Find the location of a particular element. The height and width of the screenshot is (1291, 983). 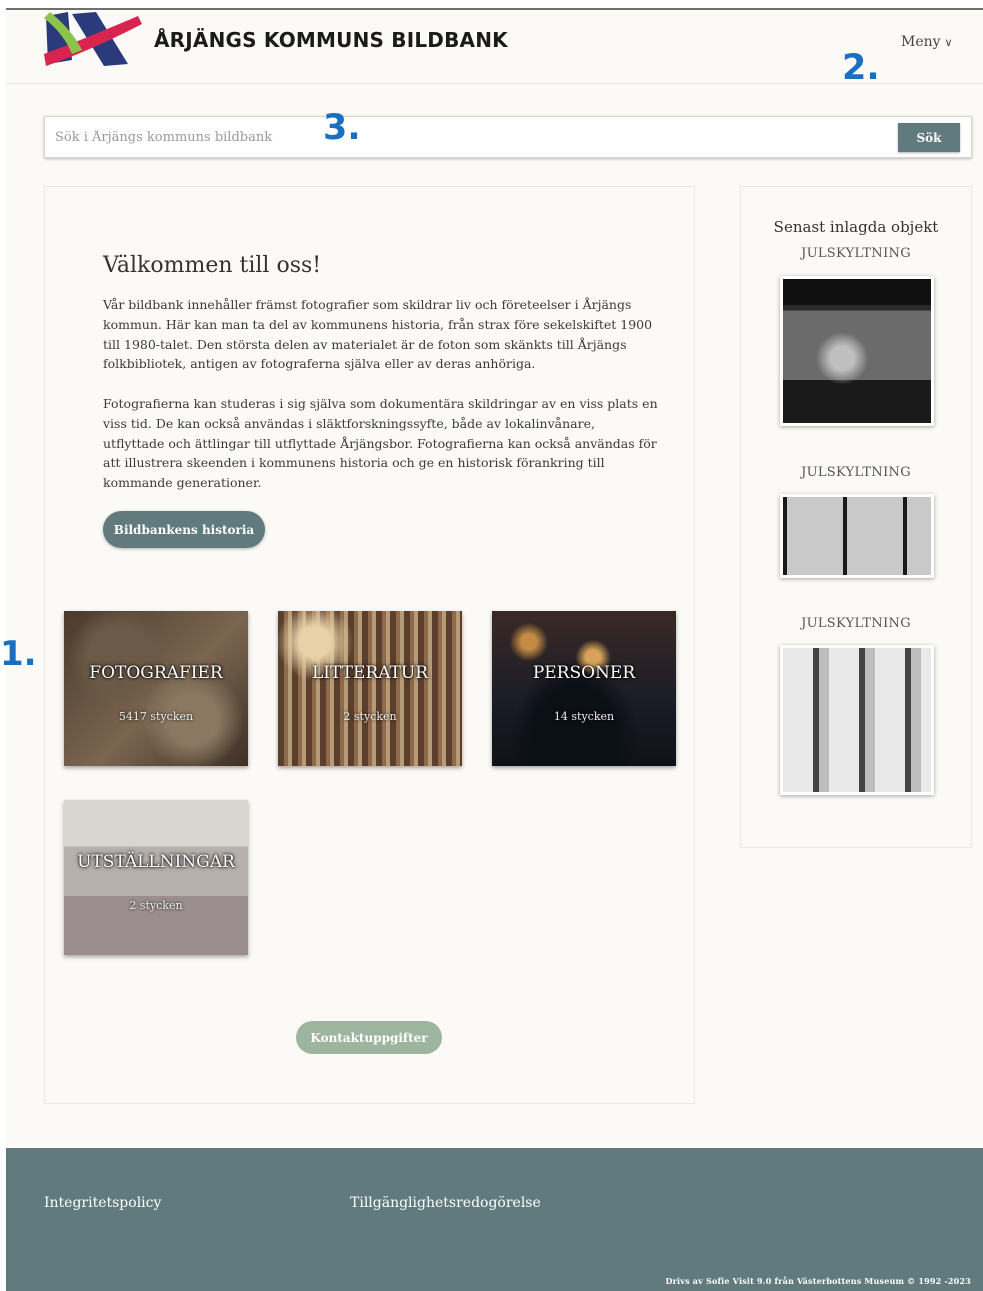

site-title: ÅRJÄNGS KOMMUNS BILDBANK is located at coordinates (331, 40).